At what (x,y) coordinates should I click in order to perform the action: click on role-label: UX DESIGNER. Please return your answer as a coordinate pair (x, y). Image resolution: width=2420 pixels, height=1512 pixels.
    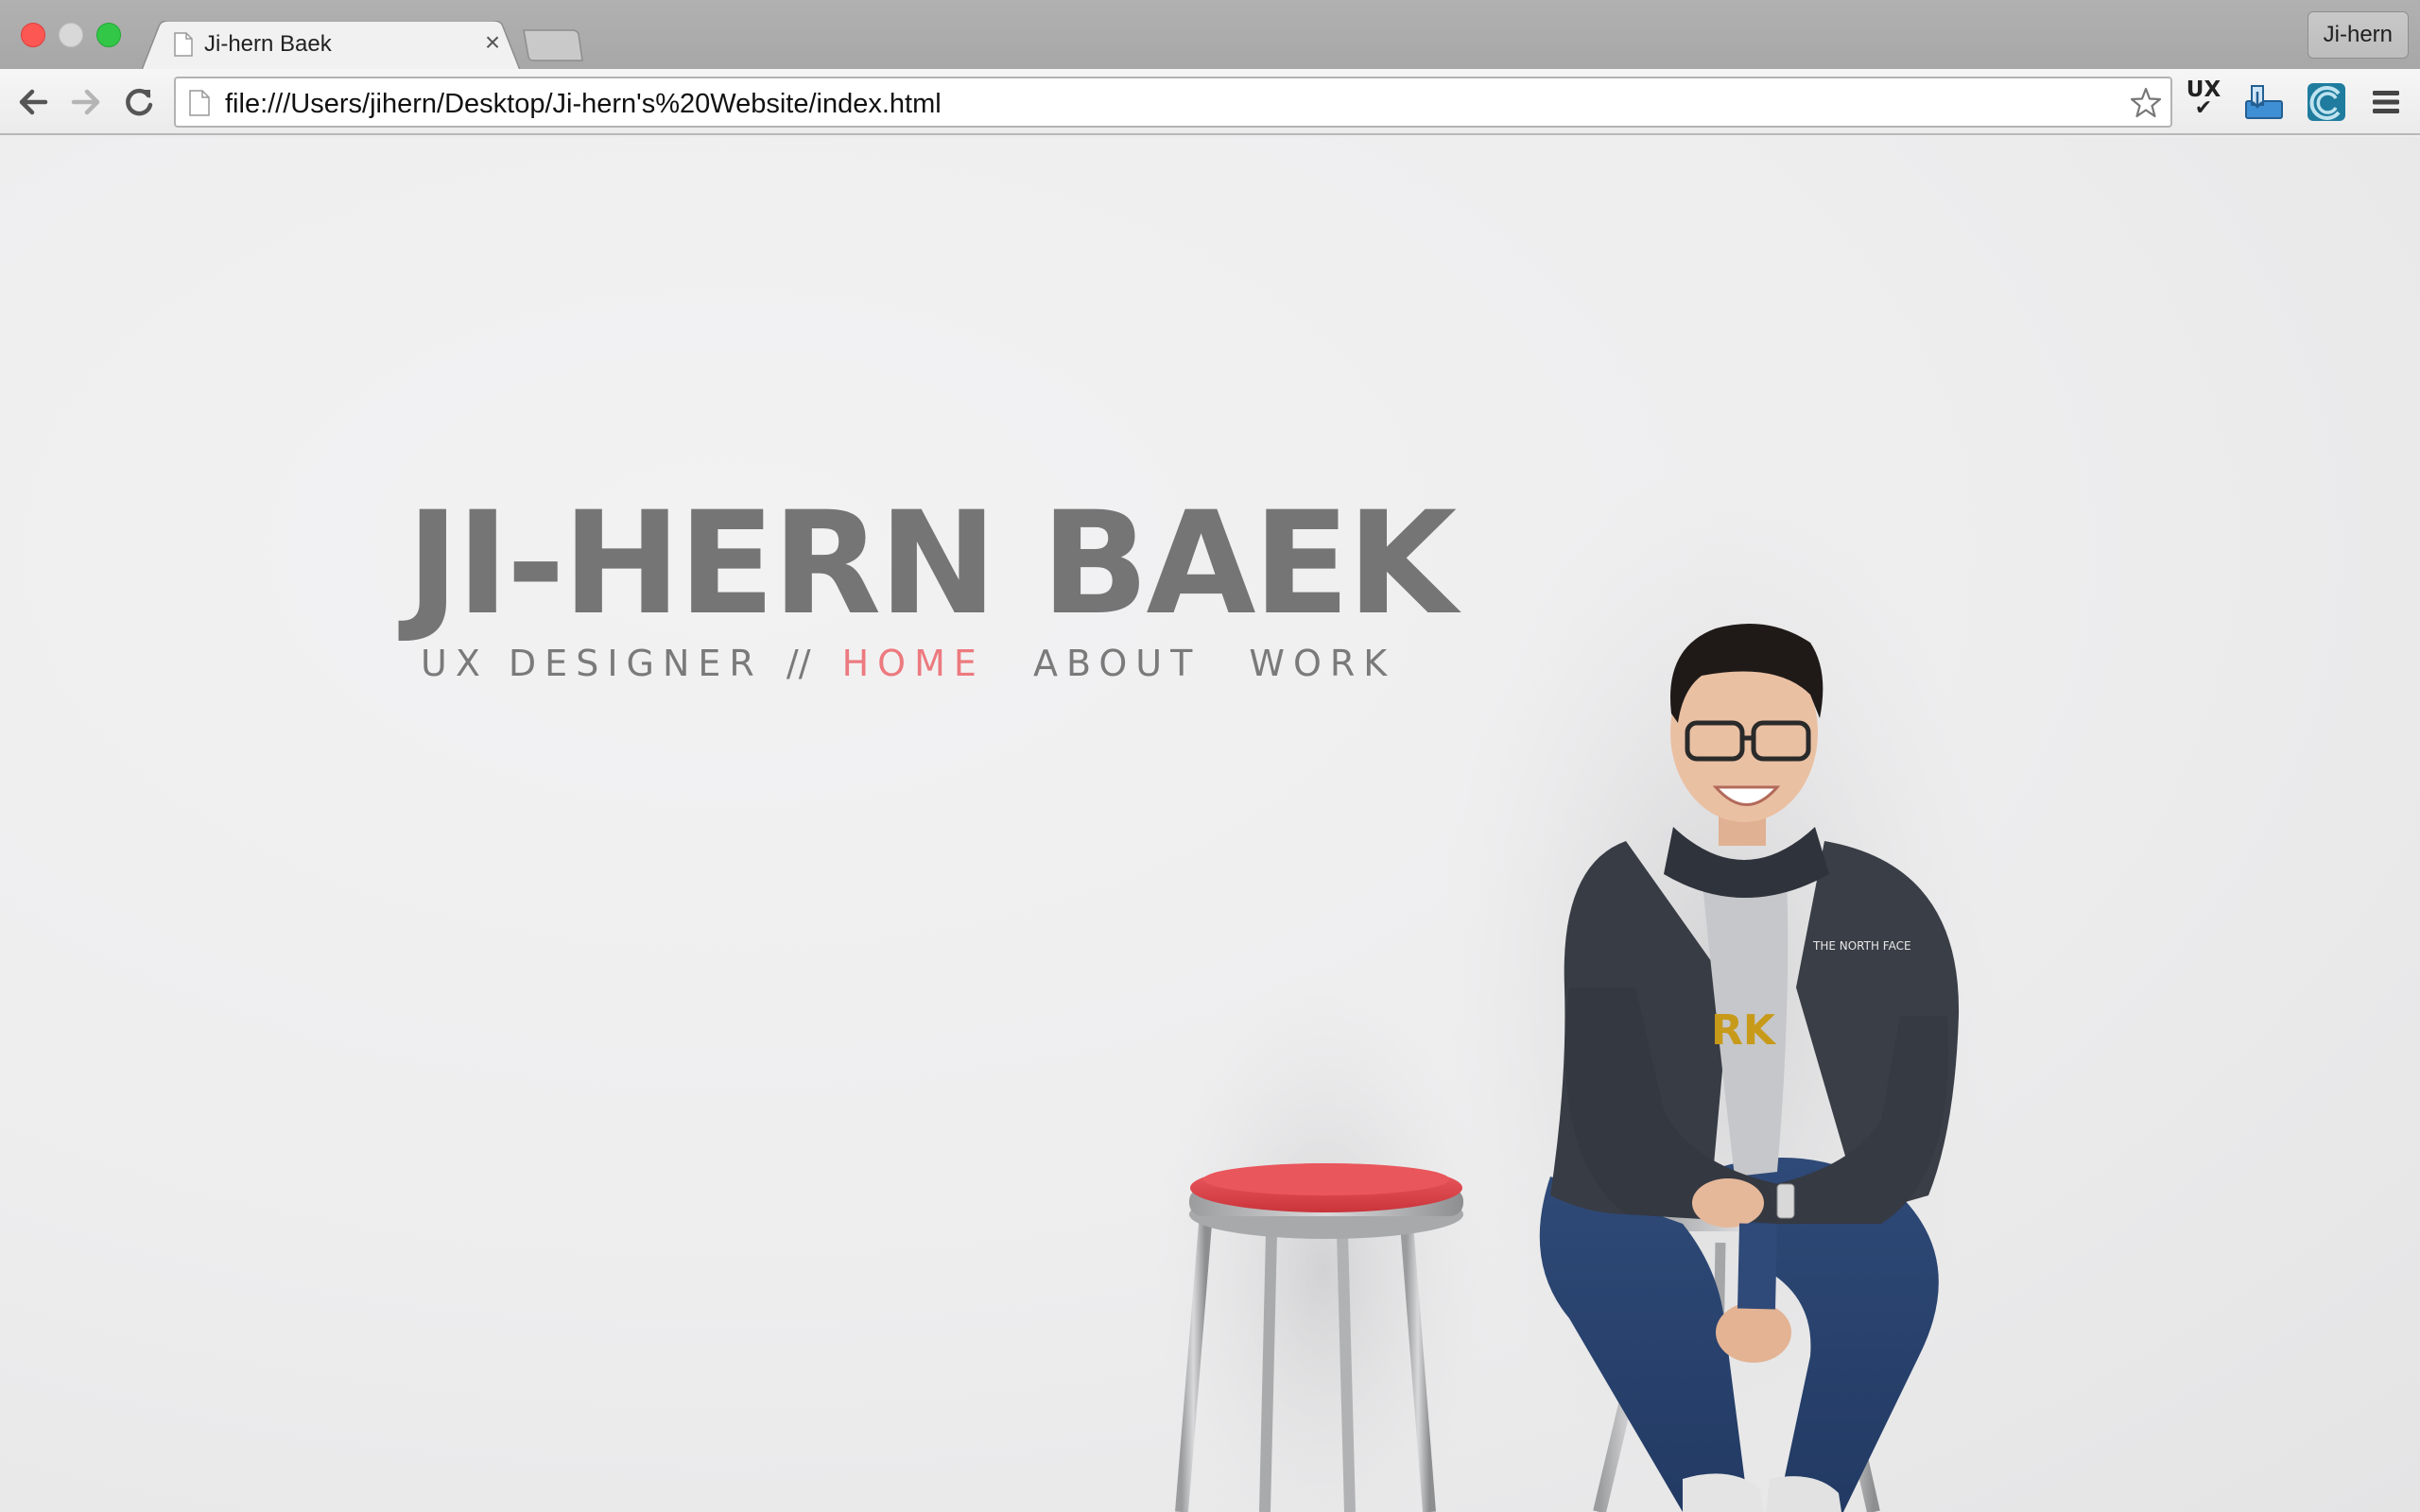
    Looking at the image, I should click on (592, 663).